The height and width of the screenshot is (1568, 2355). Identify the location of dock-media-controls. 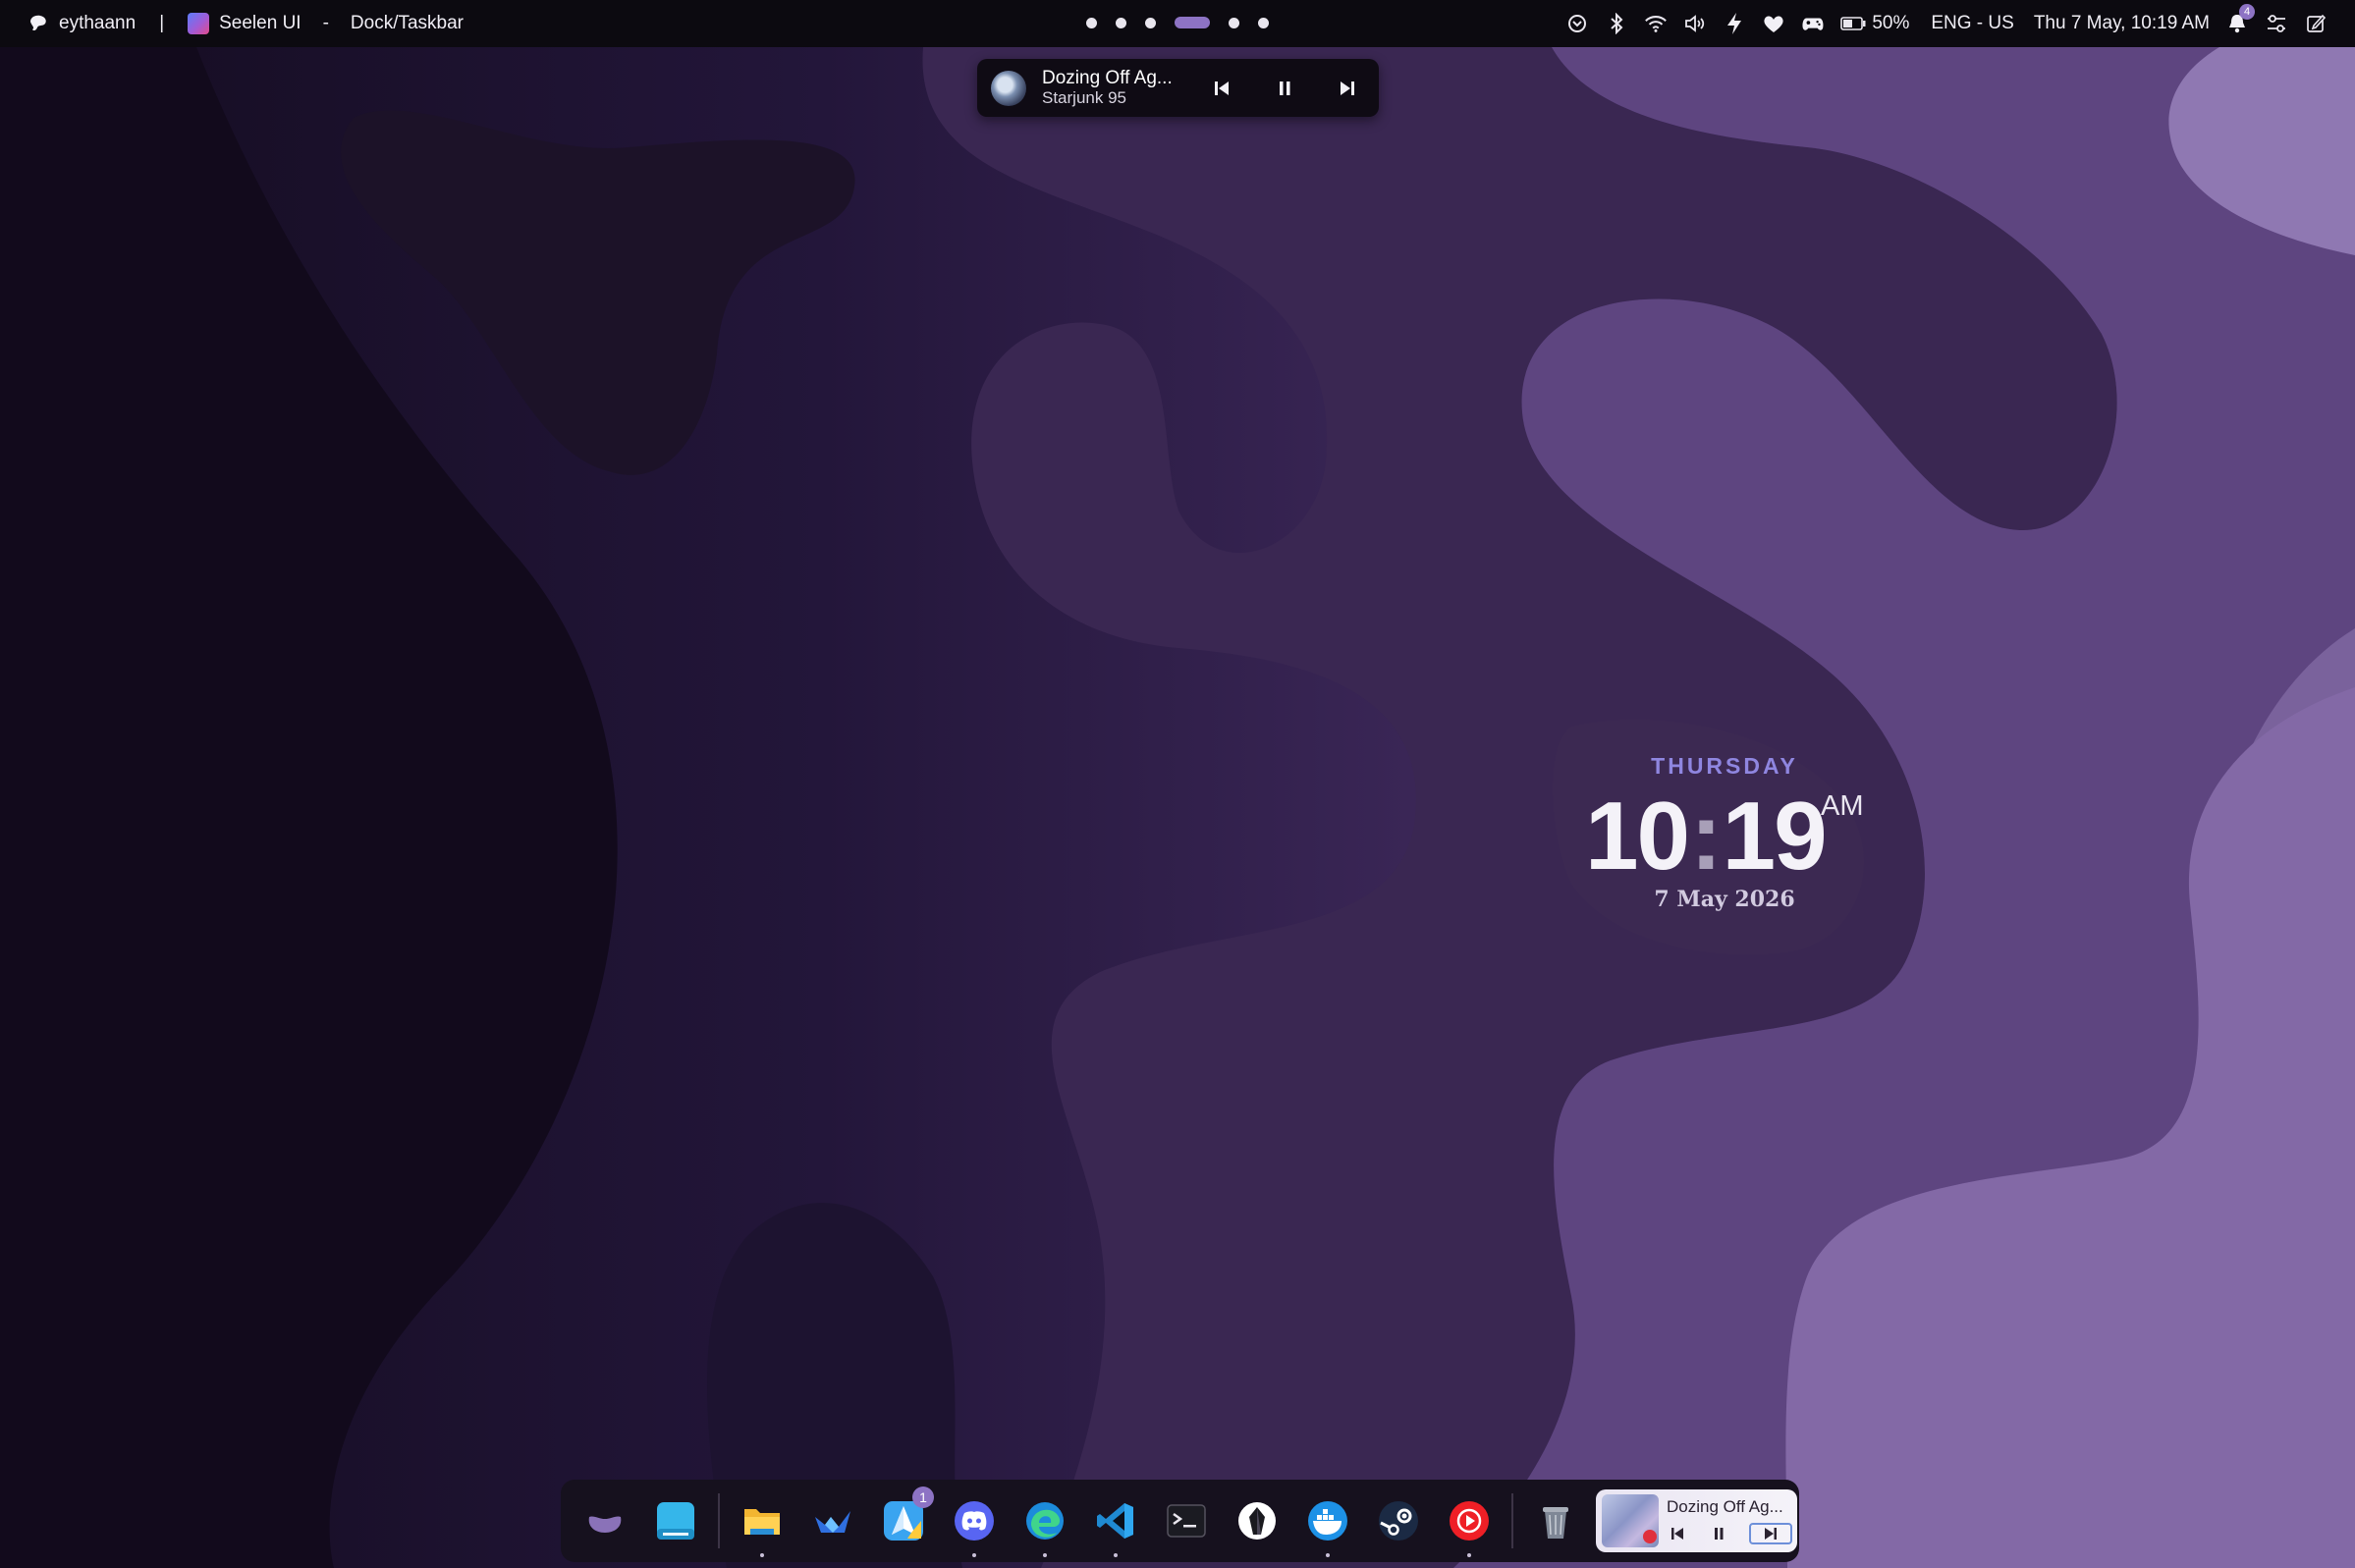
(1729, 1533).